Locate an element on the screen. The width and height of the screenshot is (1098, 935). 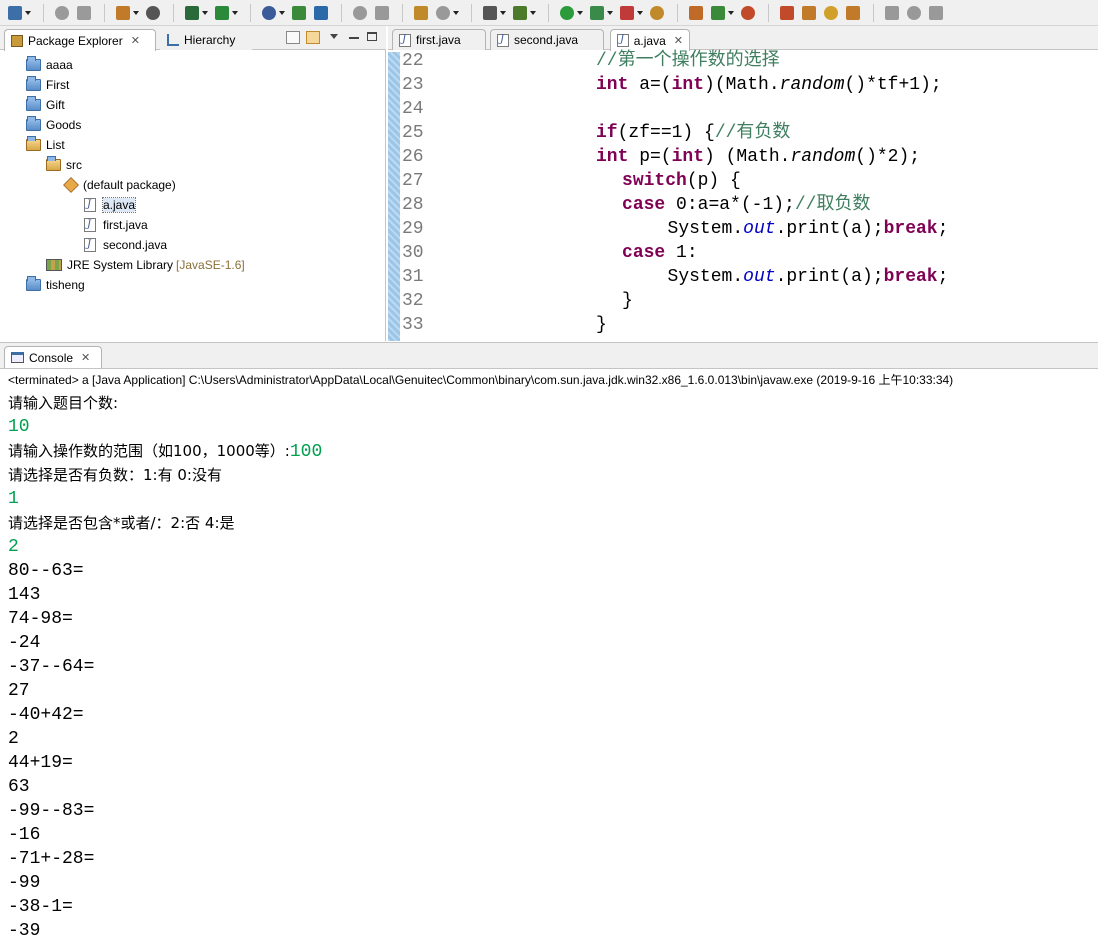
tree-item-first-java: first.java is located at coordinates (116, 225).